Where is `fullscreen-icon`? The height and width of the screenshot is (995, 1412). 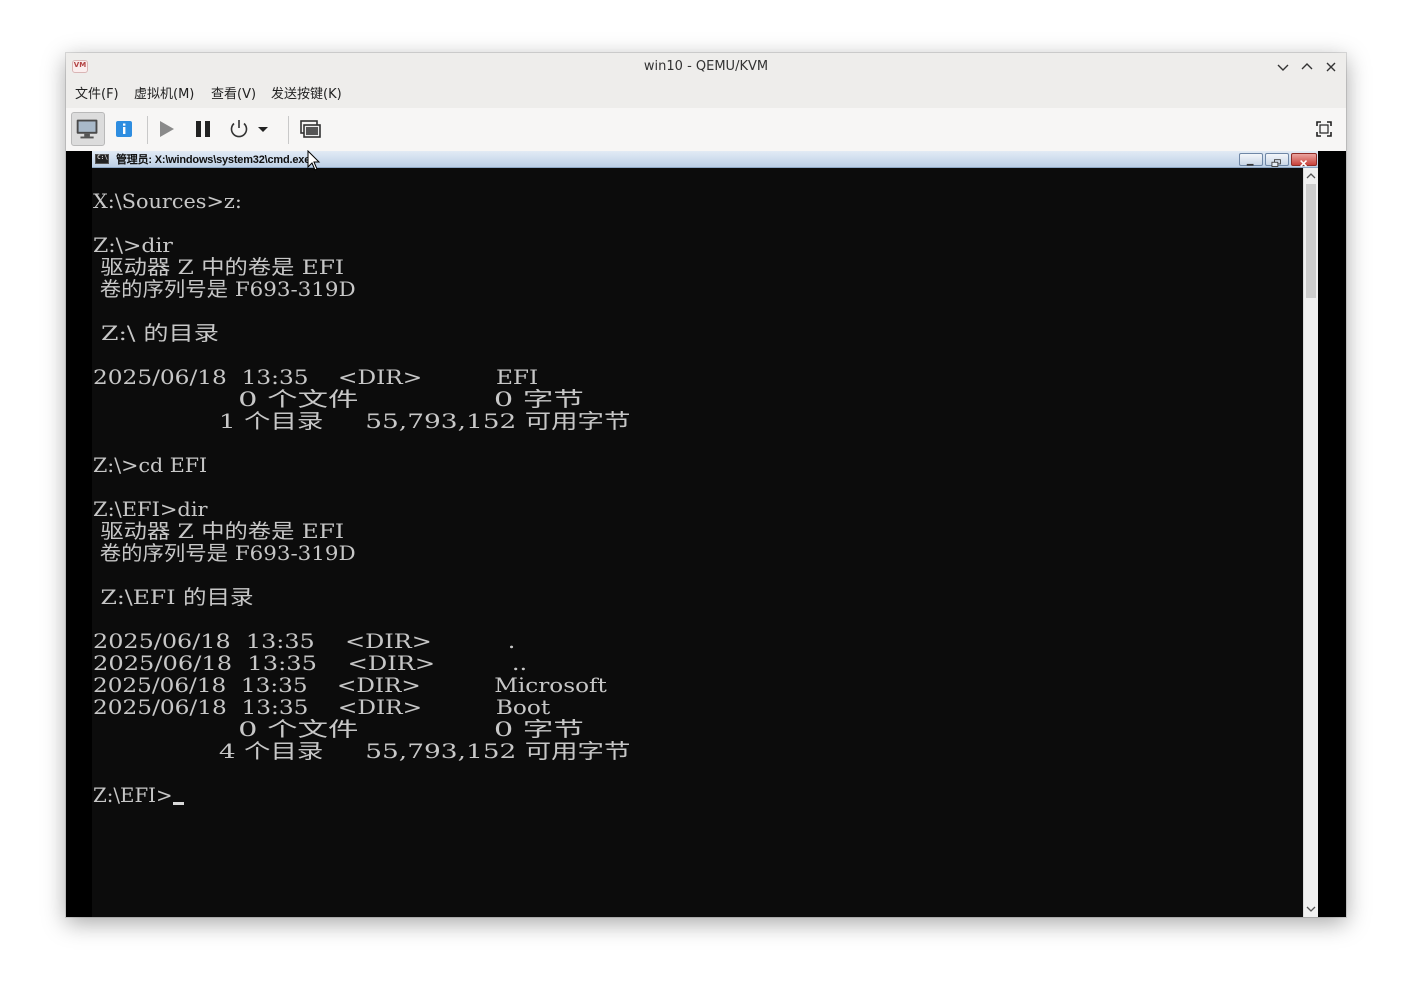
fullscreen-icon is located at coordinates (1324, 129).